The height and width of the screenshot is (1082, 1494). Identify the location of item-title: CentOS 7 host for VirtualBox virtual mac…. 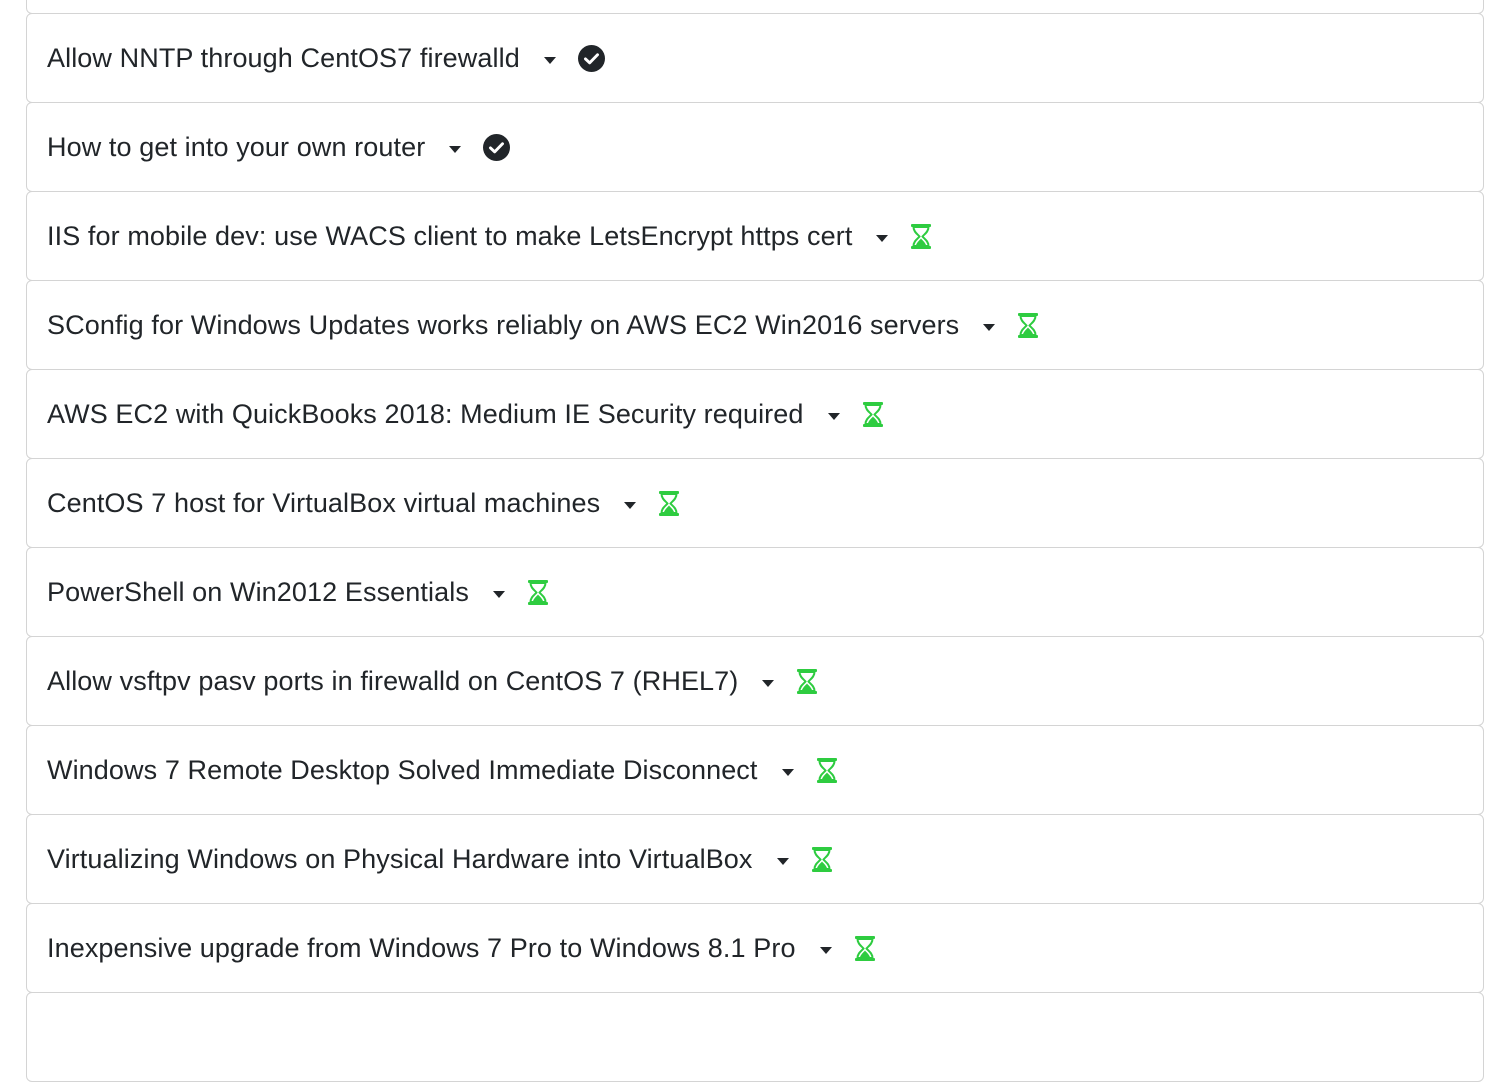
(323, 503).